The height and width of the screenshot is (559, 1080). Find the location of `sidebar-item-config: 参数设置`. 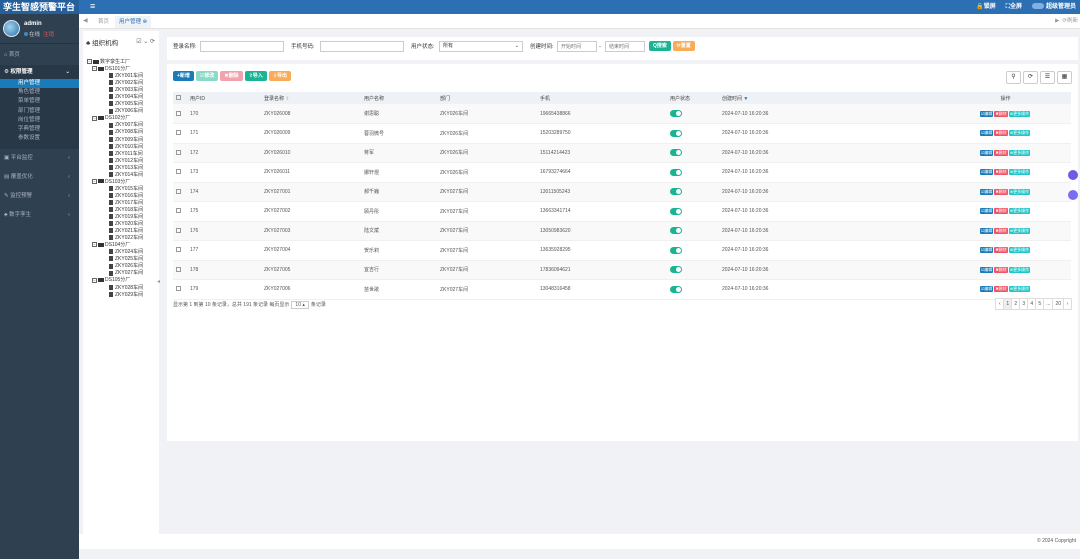

sidebar-item-config: 参数设置 is located at coordinates (39, 142).